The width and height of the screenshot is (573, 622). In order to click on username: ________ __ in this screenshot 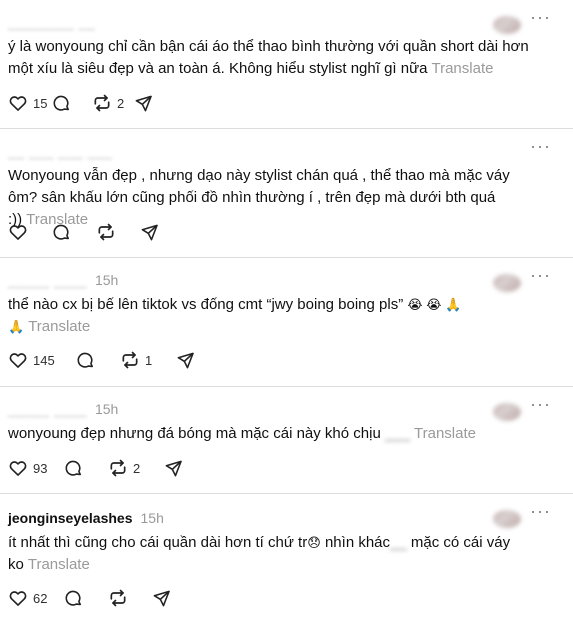, I will do `click(51, 22)`.